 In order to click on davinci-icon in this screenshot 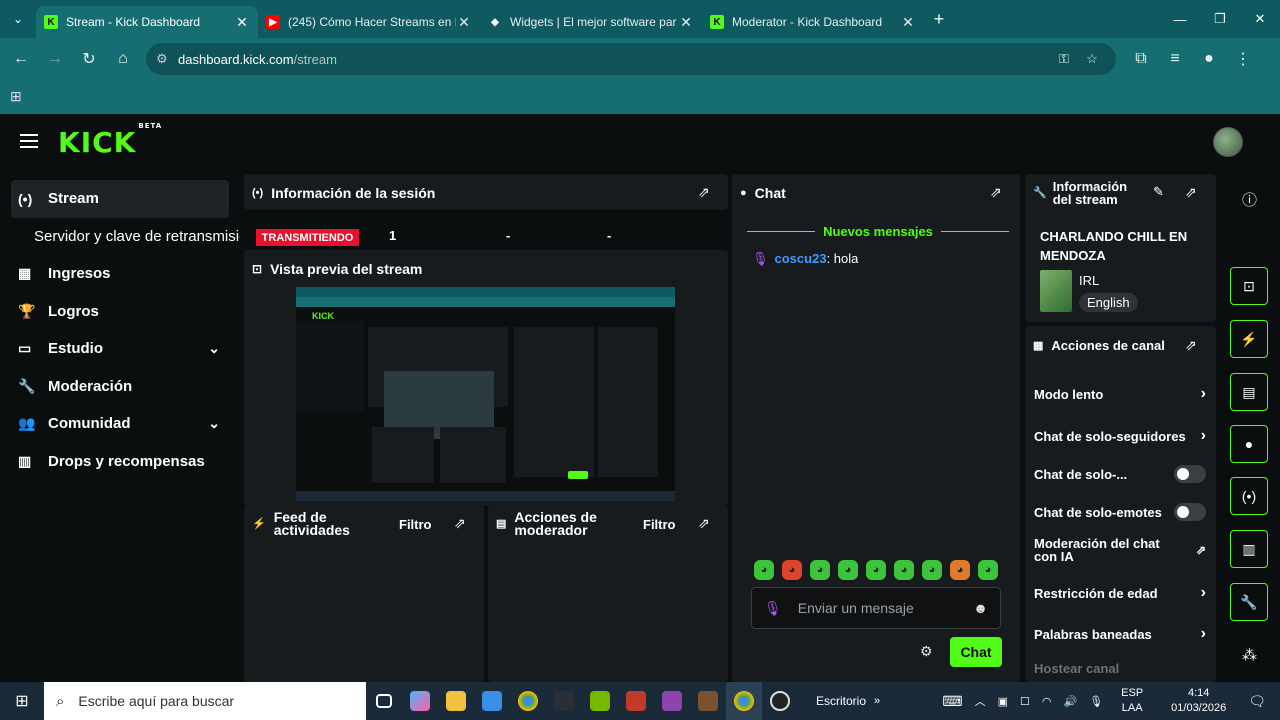, I will do `click(564, 701)`.